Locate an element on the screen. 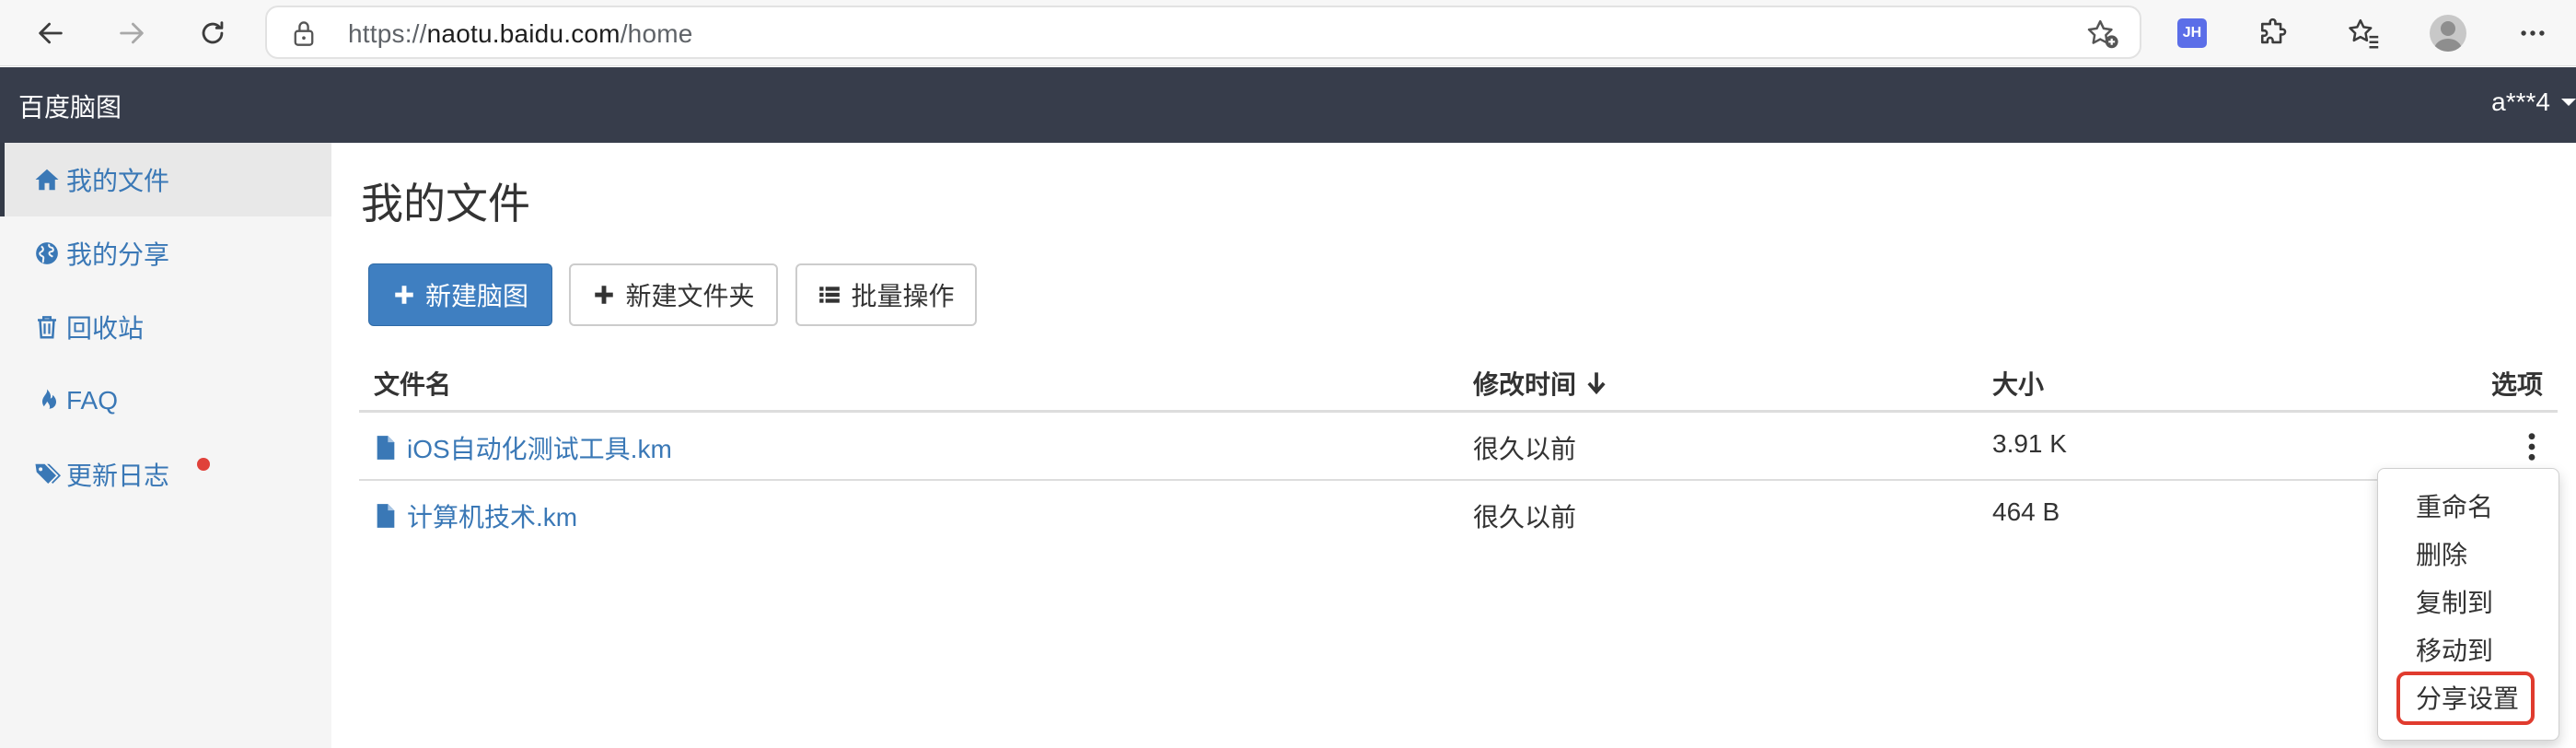 This screenshot has height=748, width=2576. column-header-options: 选项 is located at coordinates (2517, 384).